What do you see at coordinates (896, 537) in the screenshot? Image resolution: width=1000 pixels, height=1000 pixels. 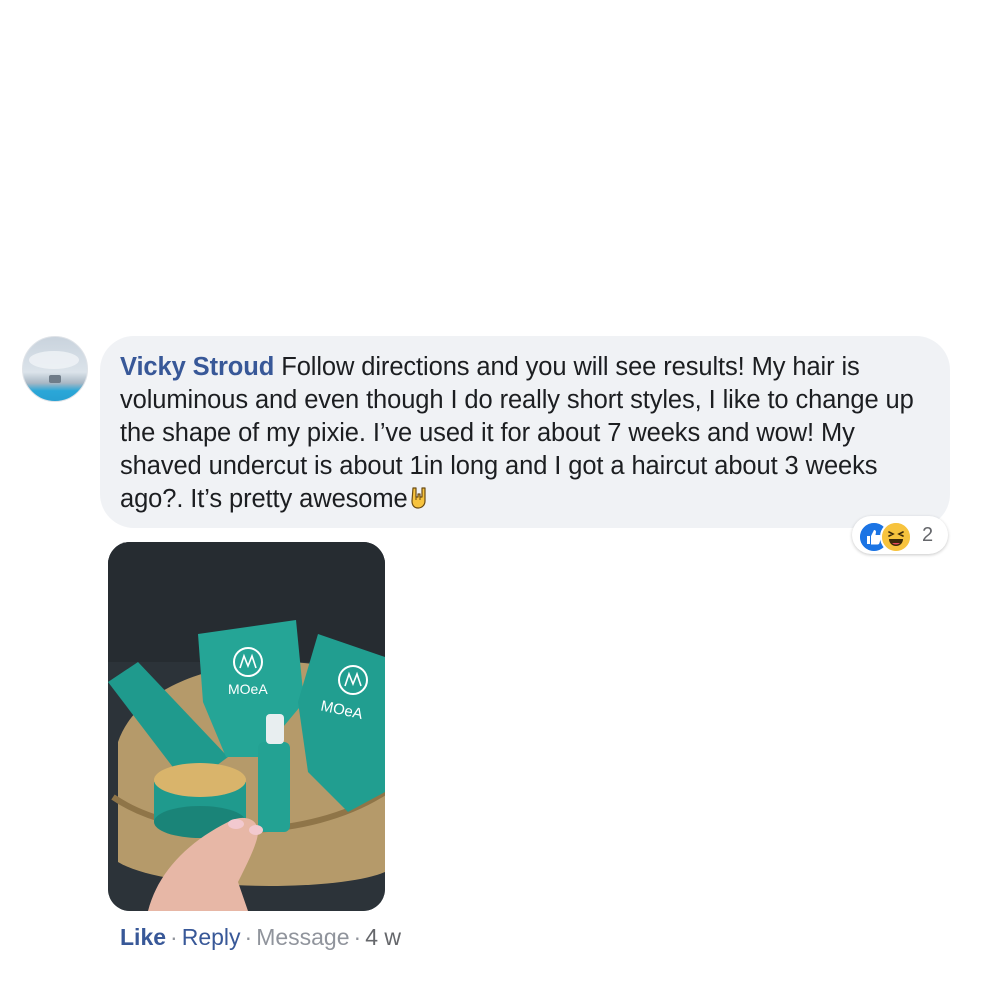 I see `haha-icon` at bounding box center [896, 537].